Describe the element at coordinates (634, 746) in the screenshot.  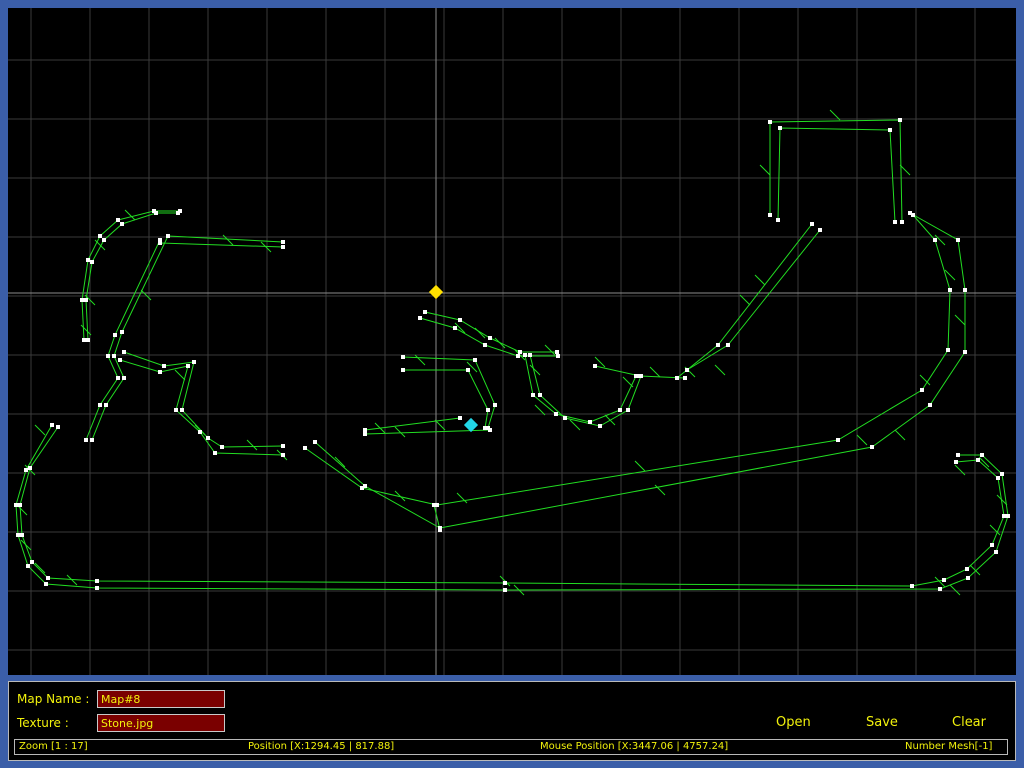
I see `mouse-position-status: Mouse Position [X:3447.06 | 4757.24]` at that location.